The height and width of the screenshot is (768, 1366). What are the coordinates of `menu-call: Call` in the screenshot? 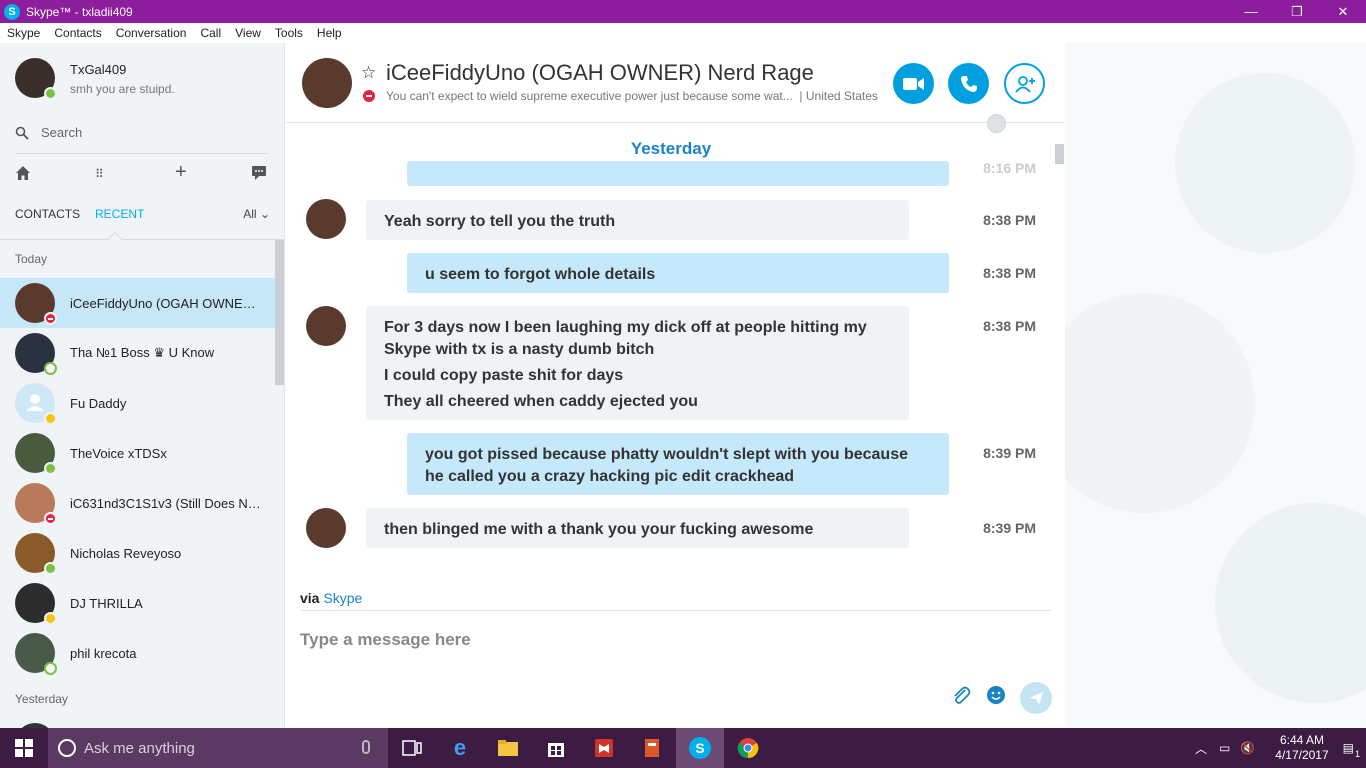 It's located at (210, 33).